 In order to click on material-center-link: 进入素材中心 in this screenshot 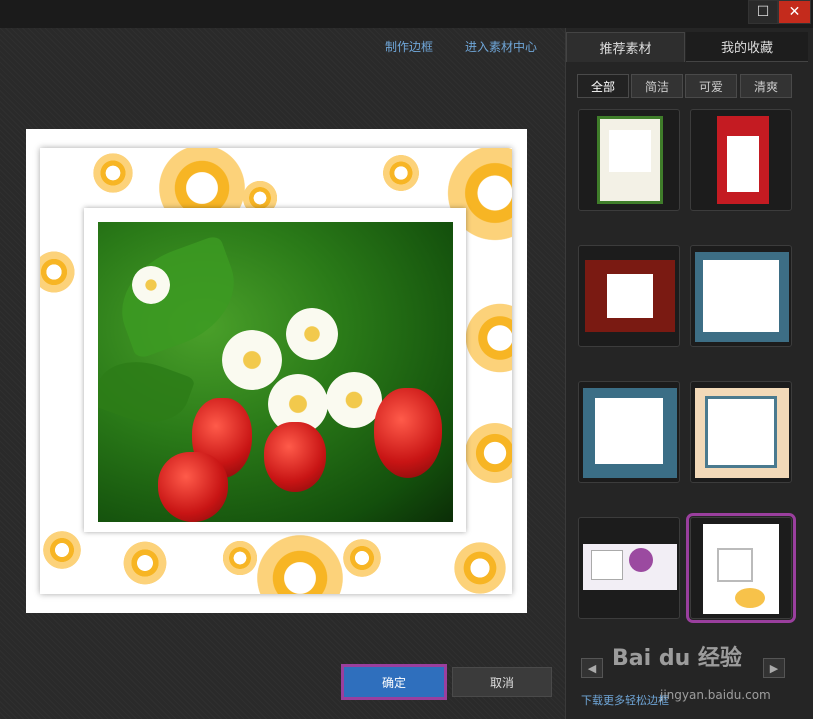, I will do `click(501, 46)`.